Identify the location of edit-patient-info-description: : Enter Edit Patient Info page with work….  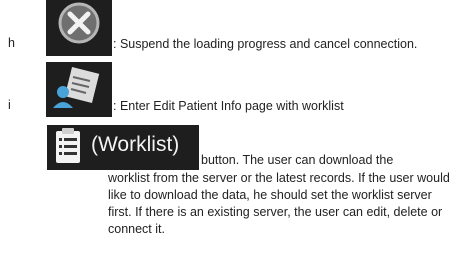
(228, 106).